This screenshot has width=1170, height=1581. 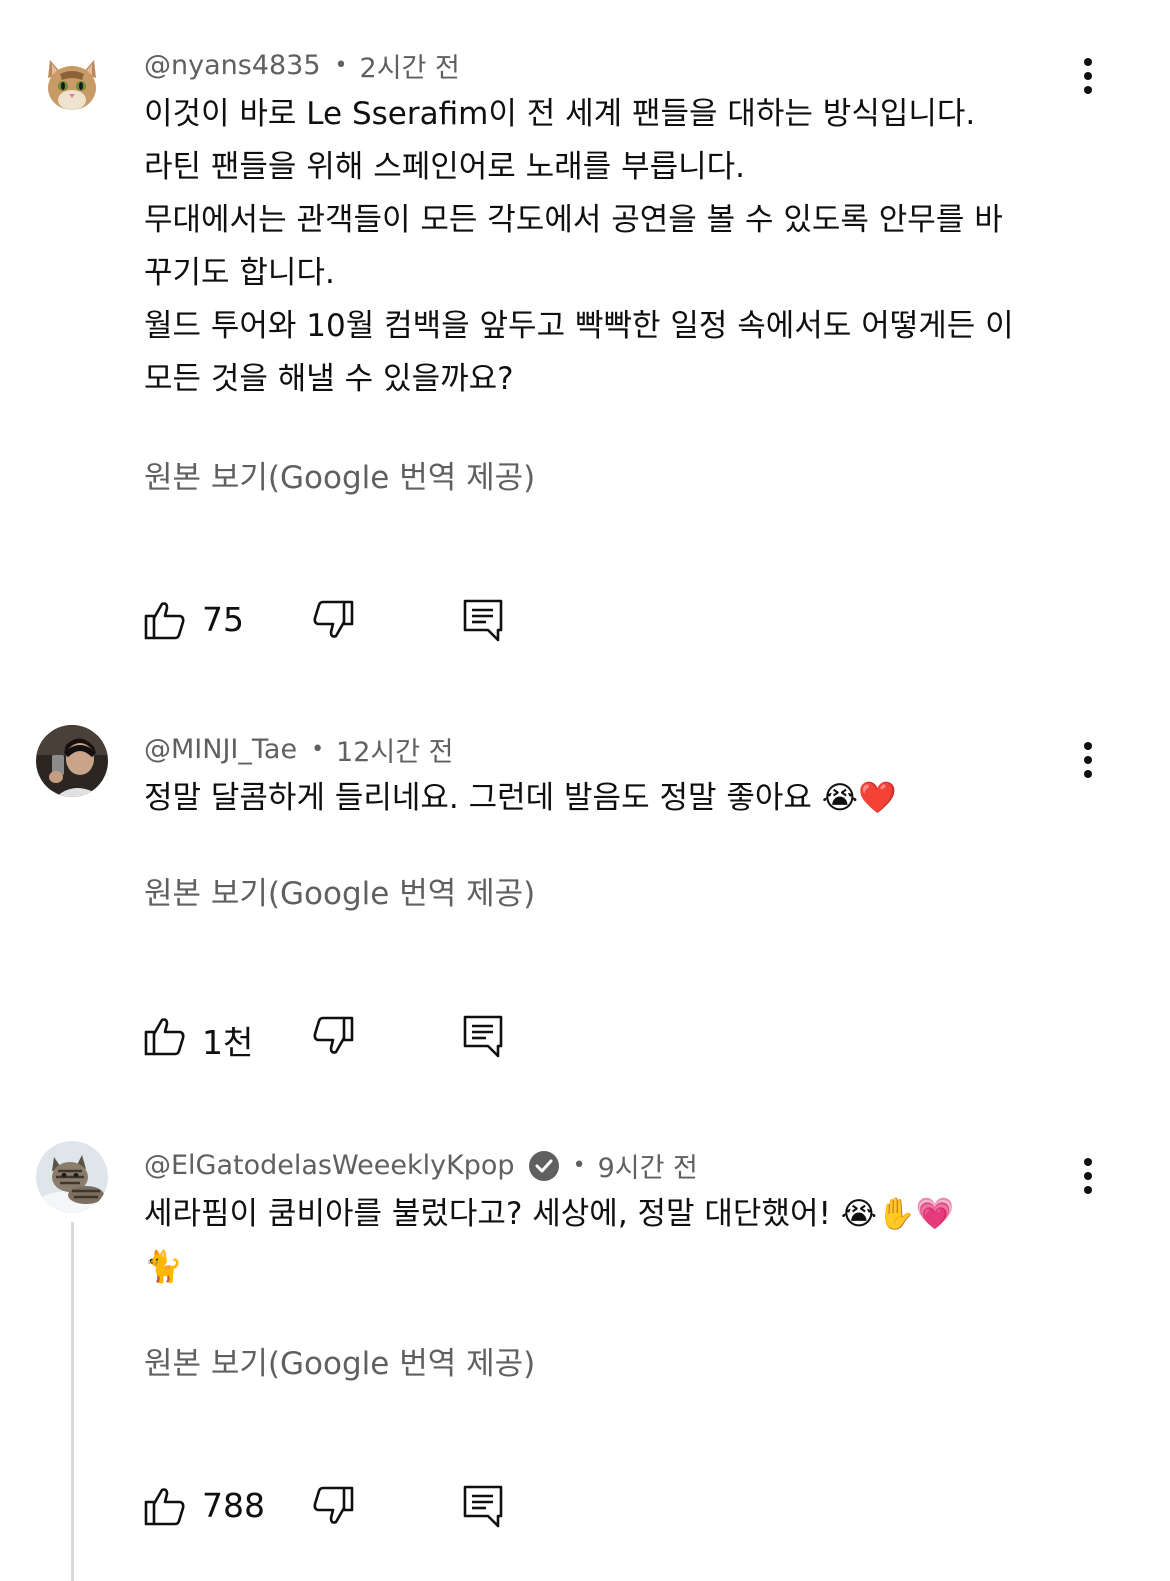 I want to click on comment-time: 9시간 전, so click(x=648, y=1165).